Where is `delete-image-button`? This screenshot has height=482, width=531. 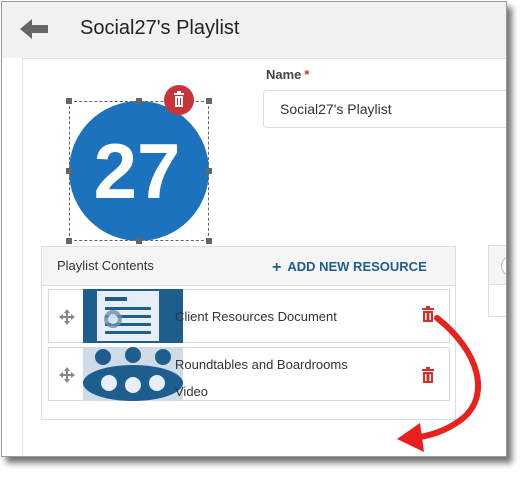 delete-image-button is located at coordinates (179, 100).